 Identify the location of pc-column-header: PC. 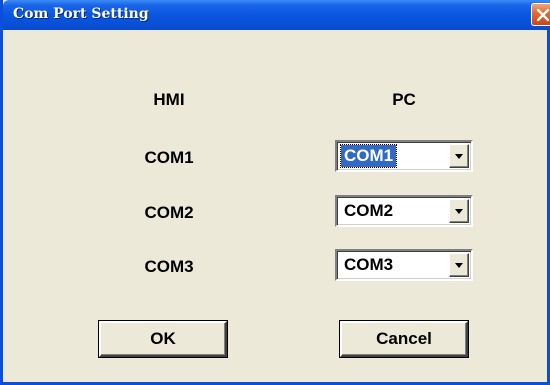
(404, 99).